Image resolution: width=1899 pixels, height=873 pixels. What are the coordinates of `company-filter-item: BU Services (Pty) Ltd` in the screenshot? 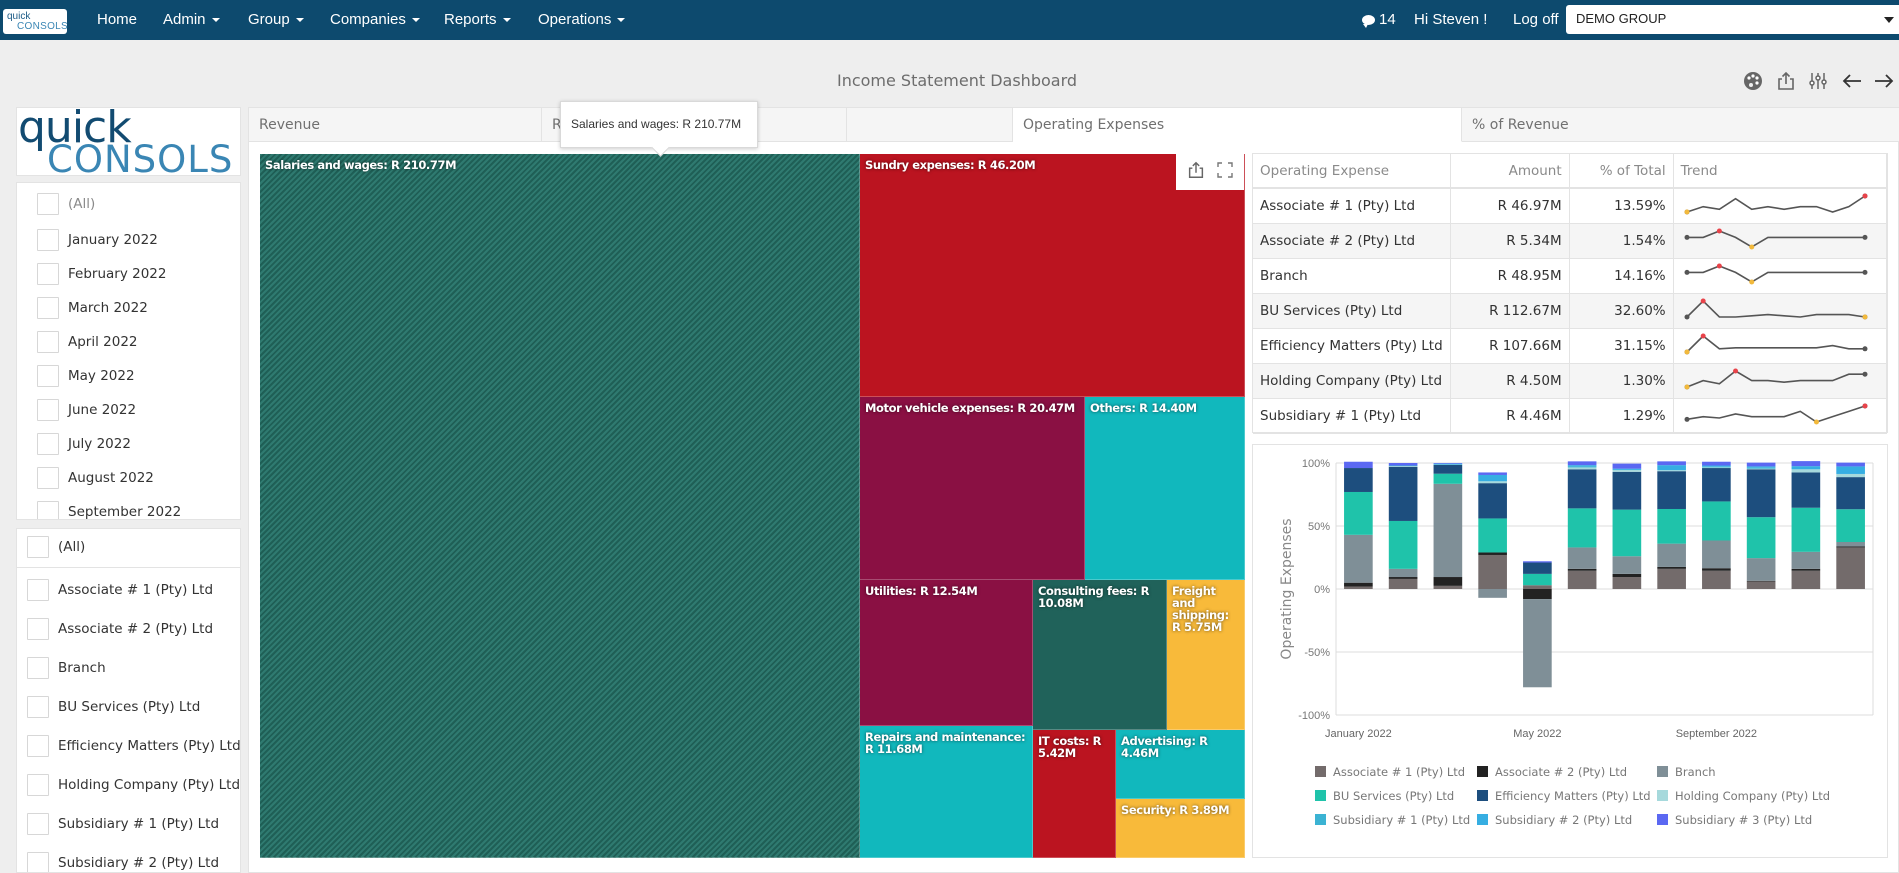 It's located at (128, 707).